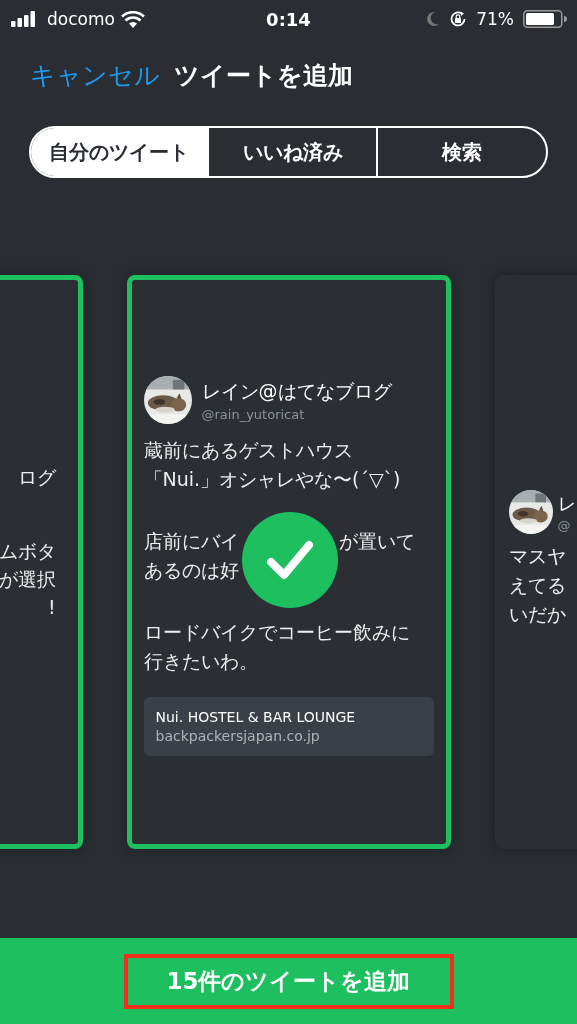 The image size is (577, 1024). What do you see at coordinates (564, 525) in the screenshot?
I see `user-handle: @` at bounding box center [564, 525].